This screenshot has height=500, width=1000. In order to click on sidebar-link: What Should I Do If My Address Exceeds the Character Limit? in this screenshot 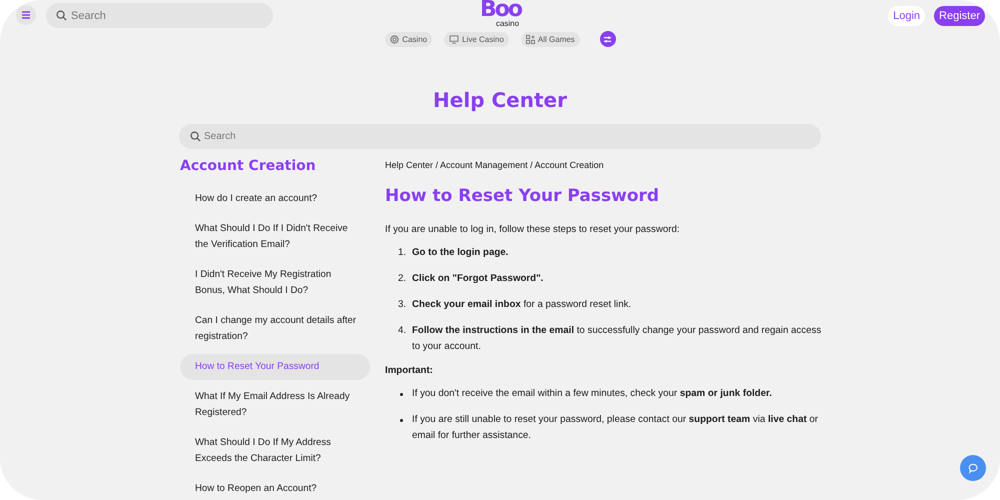, I will do `click(275, 451)`.